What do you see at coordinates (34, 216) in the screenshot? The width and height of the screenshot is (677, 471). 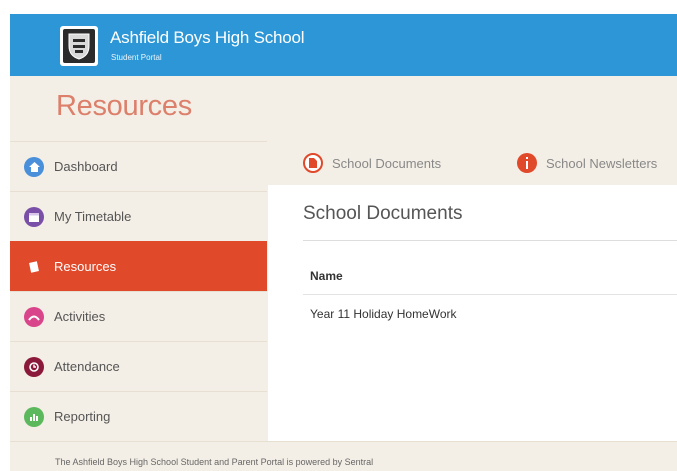 I see `calendar-icon` at bounding box center [34, 216].